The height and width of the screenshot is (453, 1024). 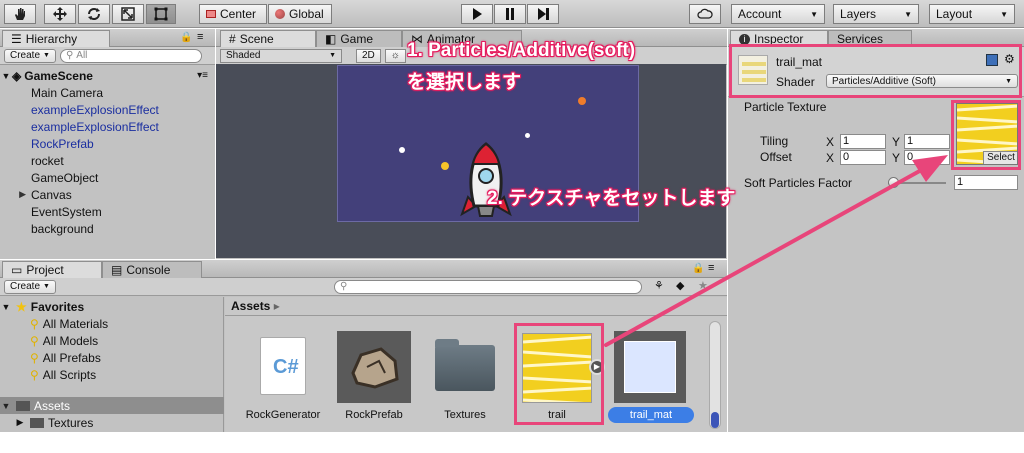 I want to click on hierarchy-item-label: Canvas, so click(x=51, y=194).